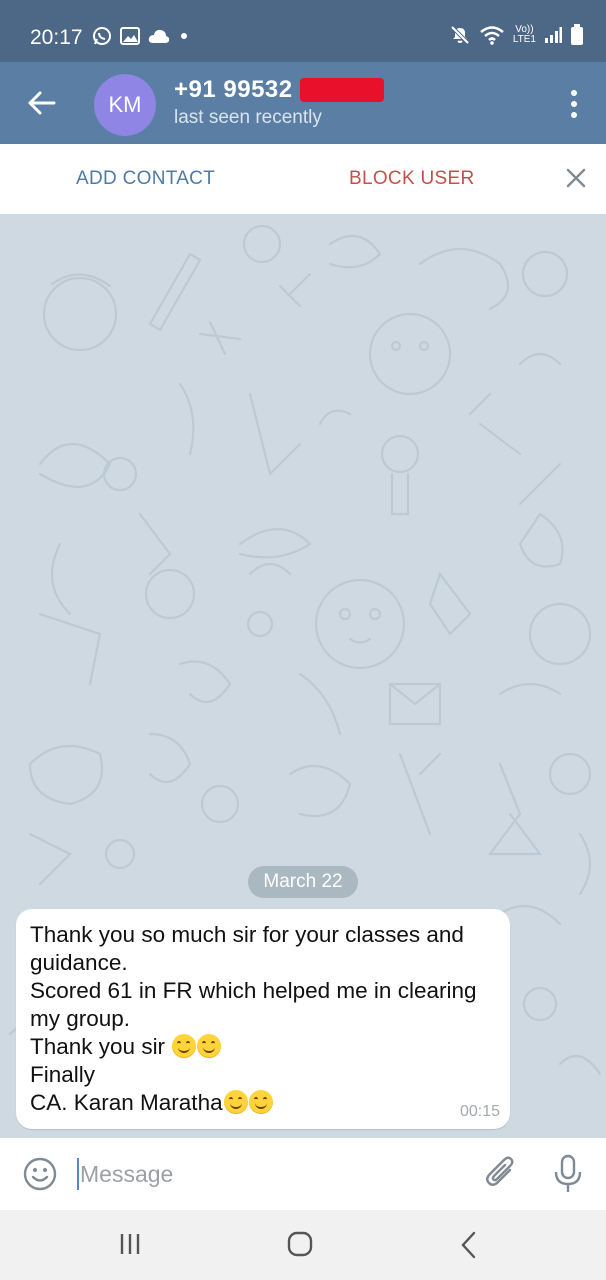 The height and width of the screenshot is (1280, 606). I want to click on message-line: guidance., so click(79, 962).